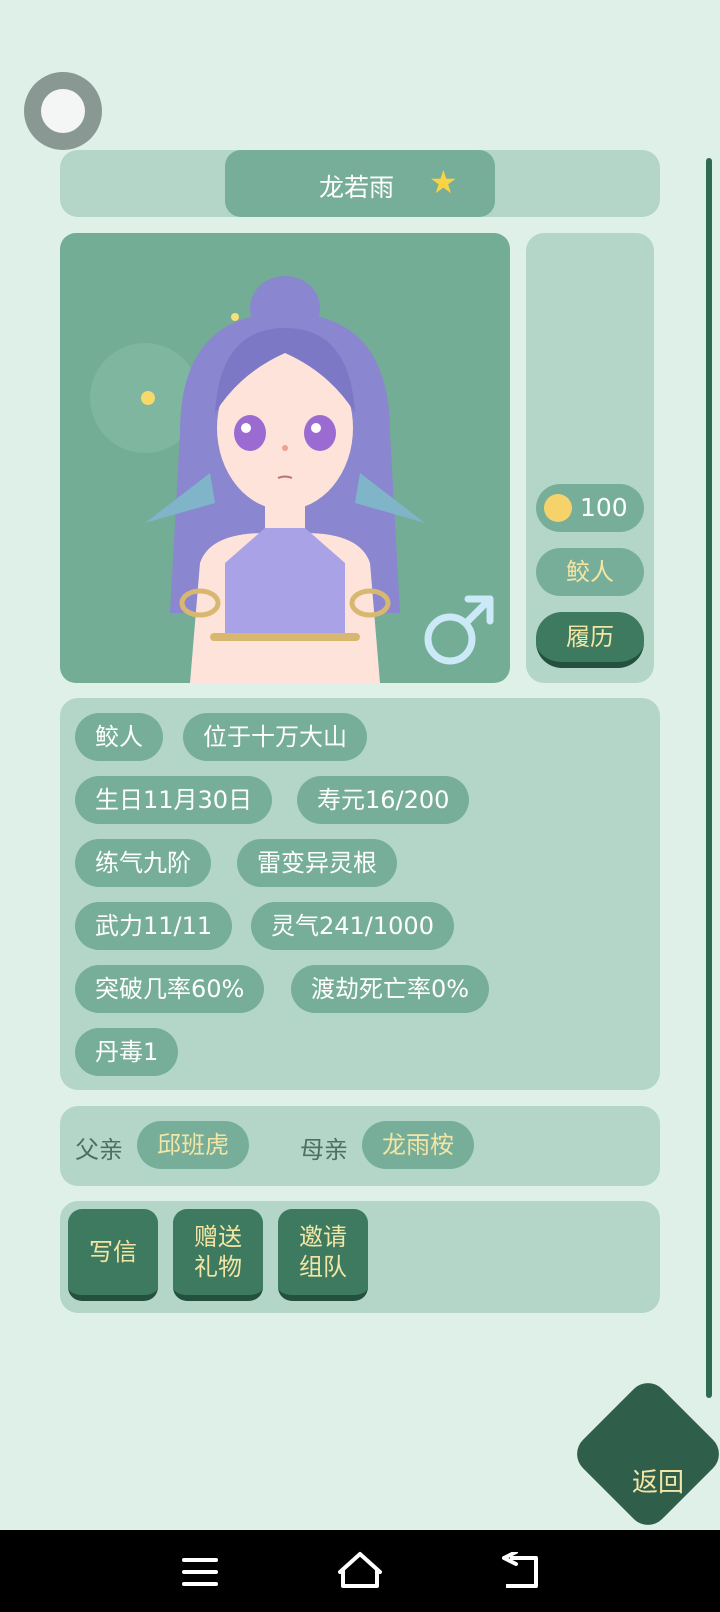  I want to click on back-button-label: 返回, so click(658, 1480).